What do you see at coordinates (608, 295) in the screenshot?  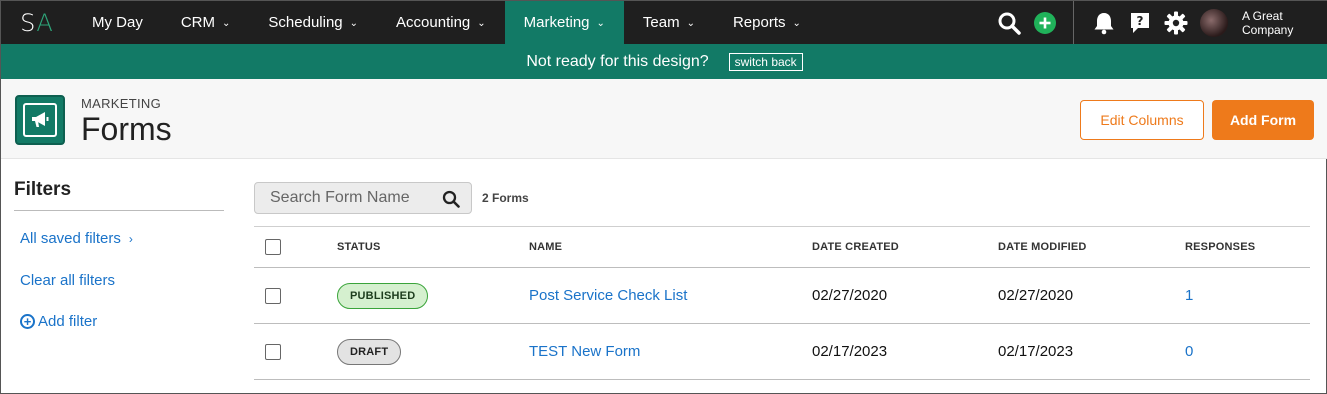 I see `form-name-link: Post Service Check List` at bounding box center [608, 295].